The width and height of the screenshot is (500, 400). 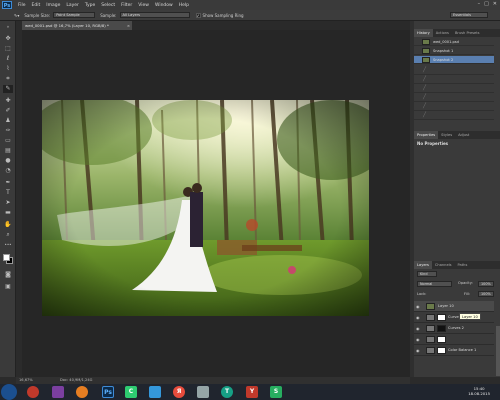 I want to click on marquee-tool-icon: ⬚, so click(x=8, y=49).